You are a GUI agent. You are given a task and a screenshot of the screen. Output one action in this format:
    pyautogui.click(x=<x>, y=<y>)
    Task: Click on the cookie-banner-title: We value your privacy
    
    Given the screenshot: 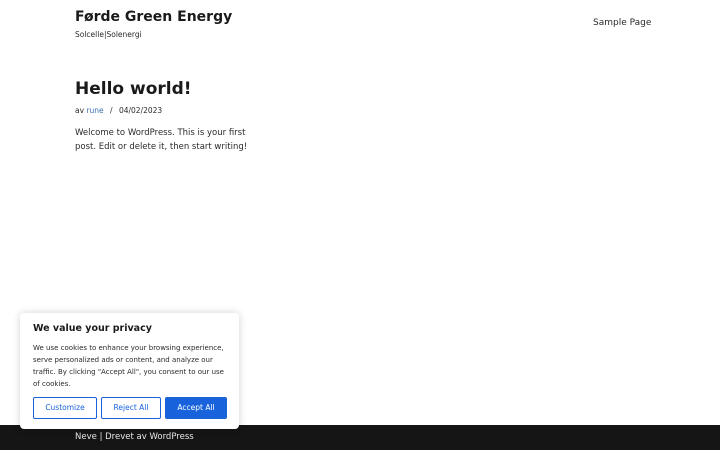 What is the action you would take?
    pyautogui.click(x=92, y=328)
    